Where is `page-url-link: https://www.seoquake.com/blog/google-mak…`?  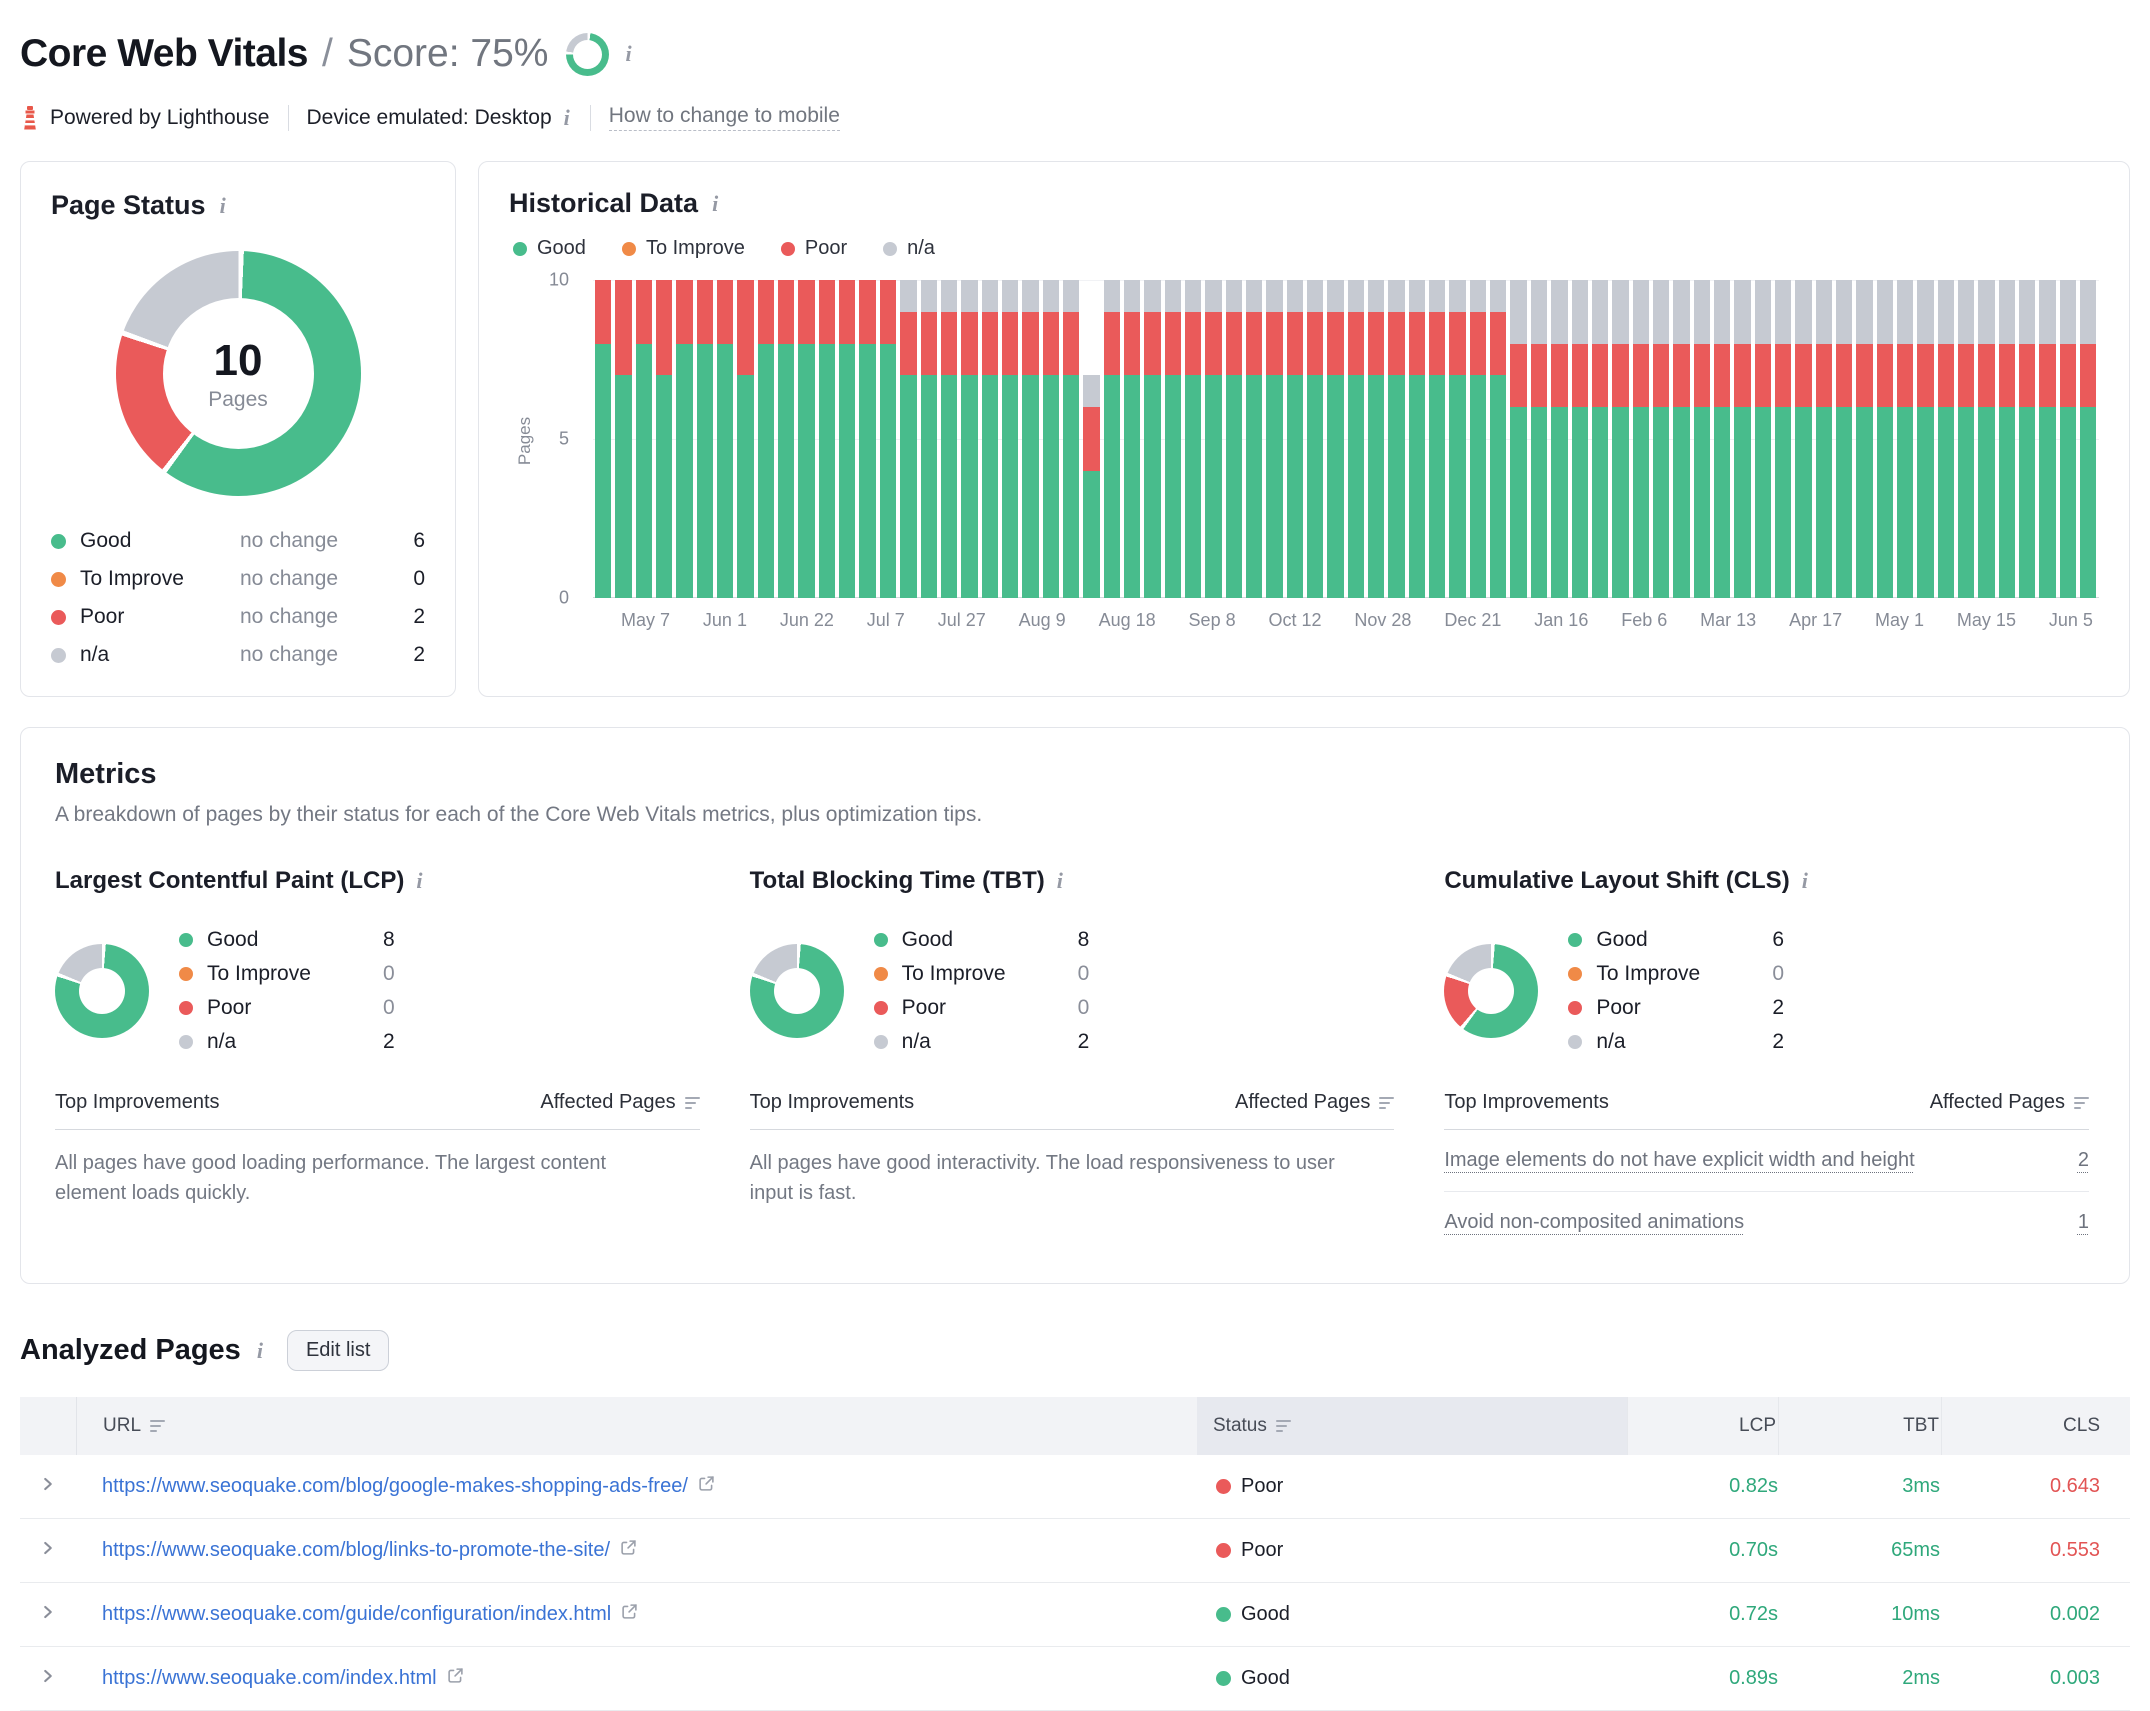
page-url-link: https://www.seoquake.com/blog/google-mak… is located at coordinates (395, 1486).